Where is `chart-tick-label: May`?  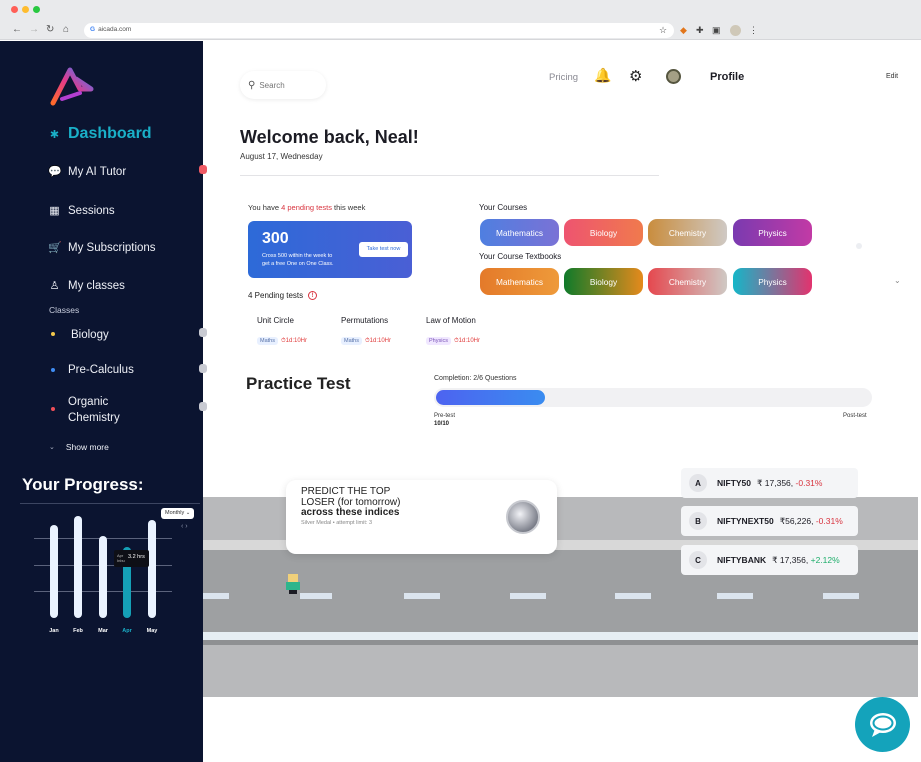 chart-tick-label: May is located at coordinates (152, 631).